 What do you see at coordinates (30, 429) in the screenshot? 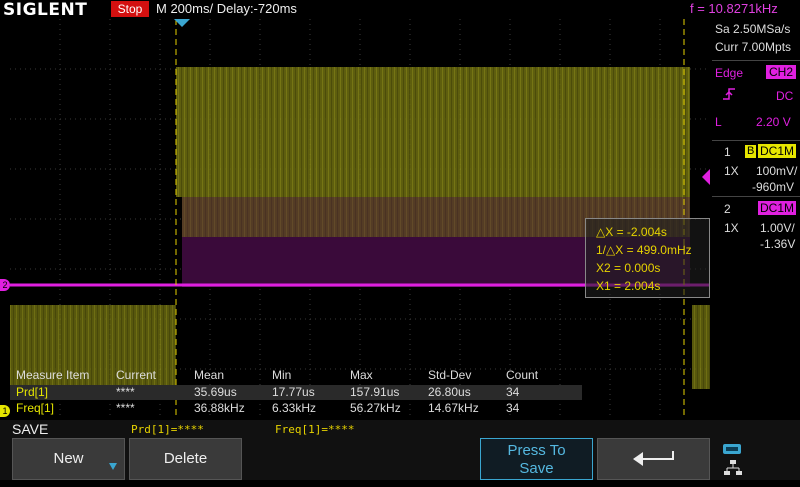
I see `menu-title: SAVE` at bounding box center [30, 429].